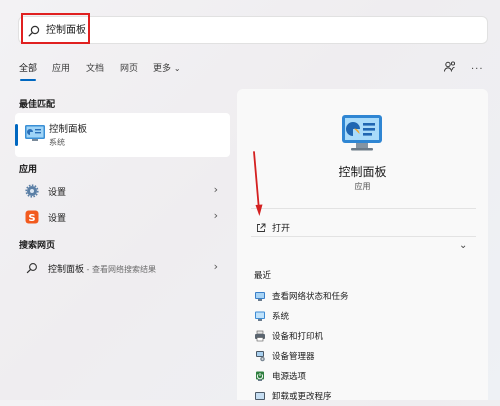 This screenshot has width=500, height=406. What do you see at coordinates (122, 135) in the screenshot?
I see `best-match-item: 控制面板 系统` at bounding box center [122, 135].